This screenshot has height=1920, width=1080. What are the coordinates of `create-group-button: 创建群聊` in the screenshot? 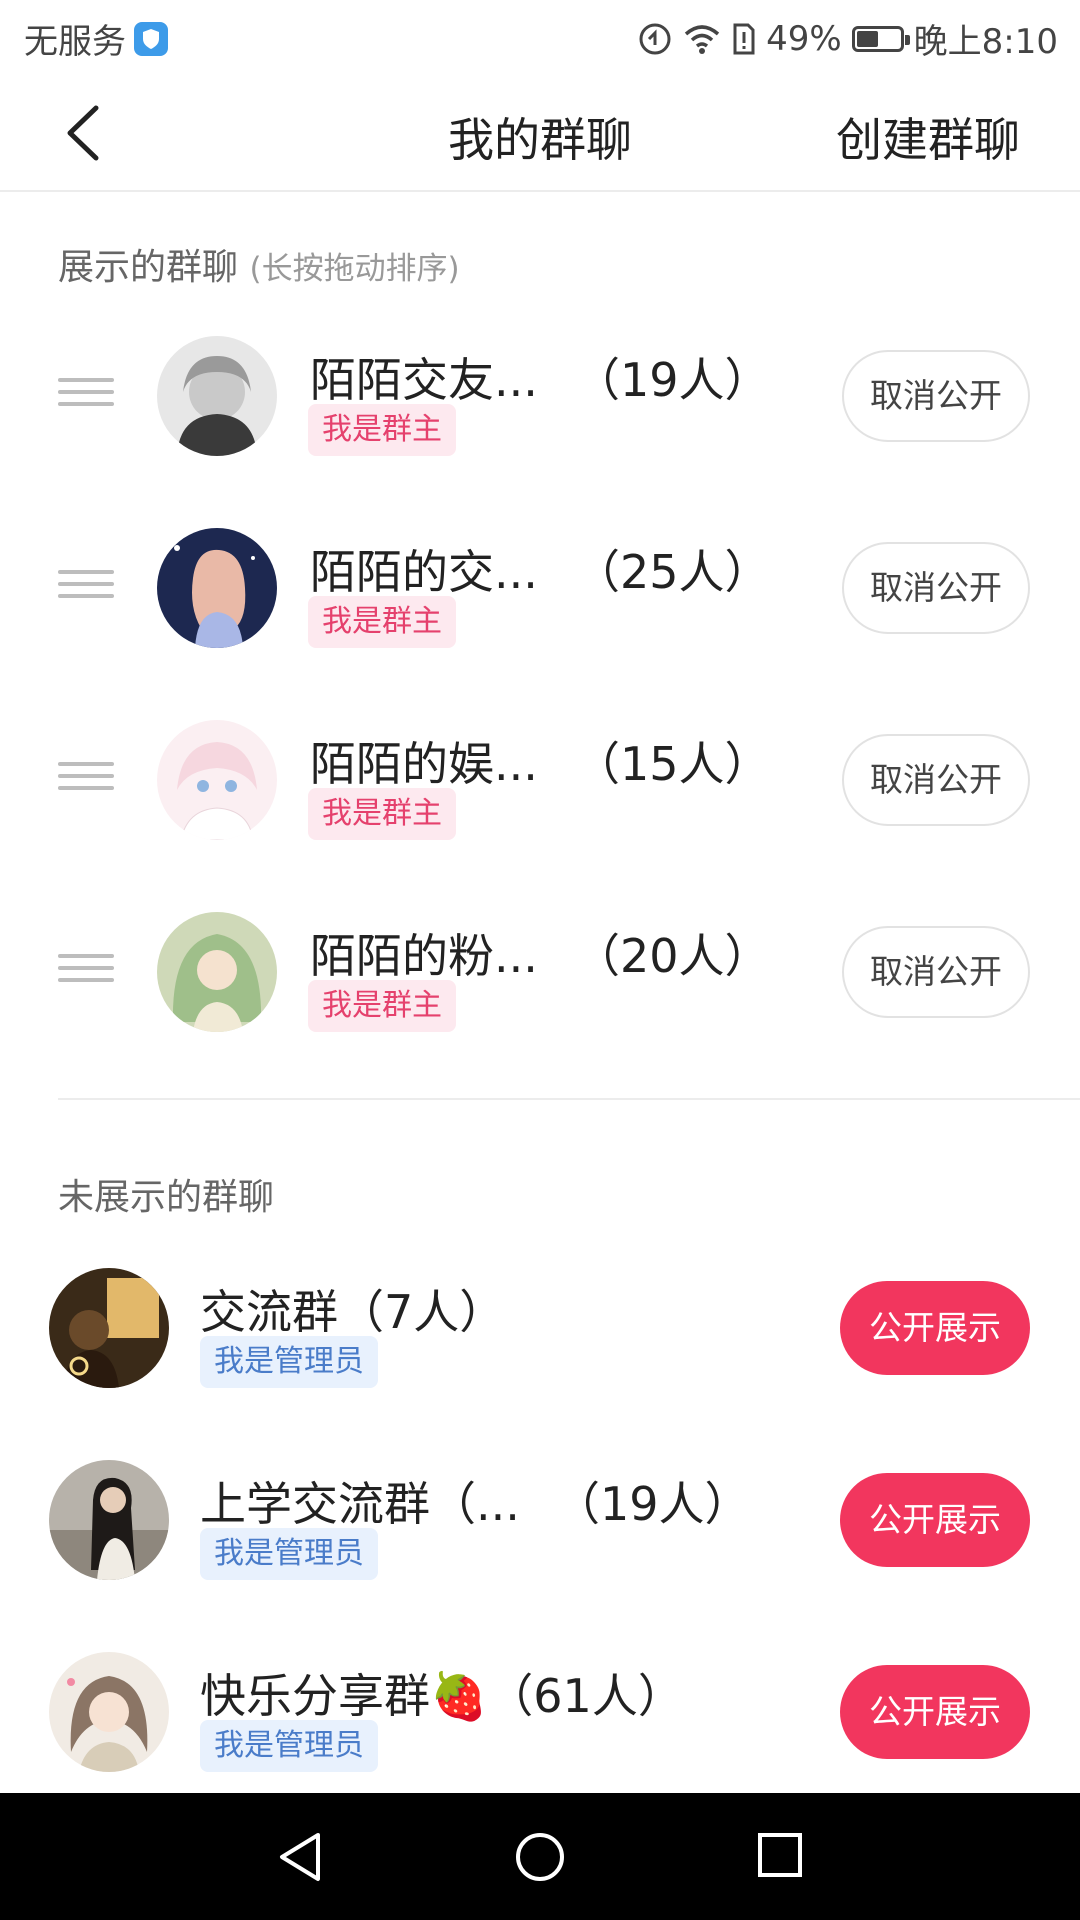 It's located at (928, 137).